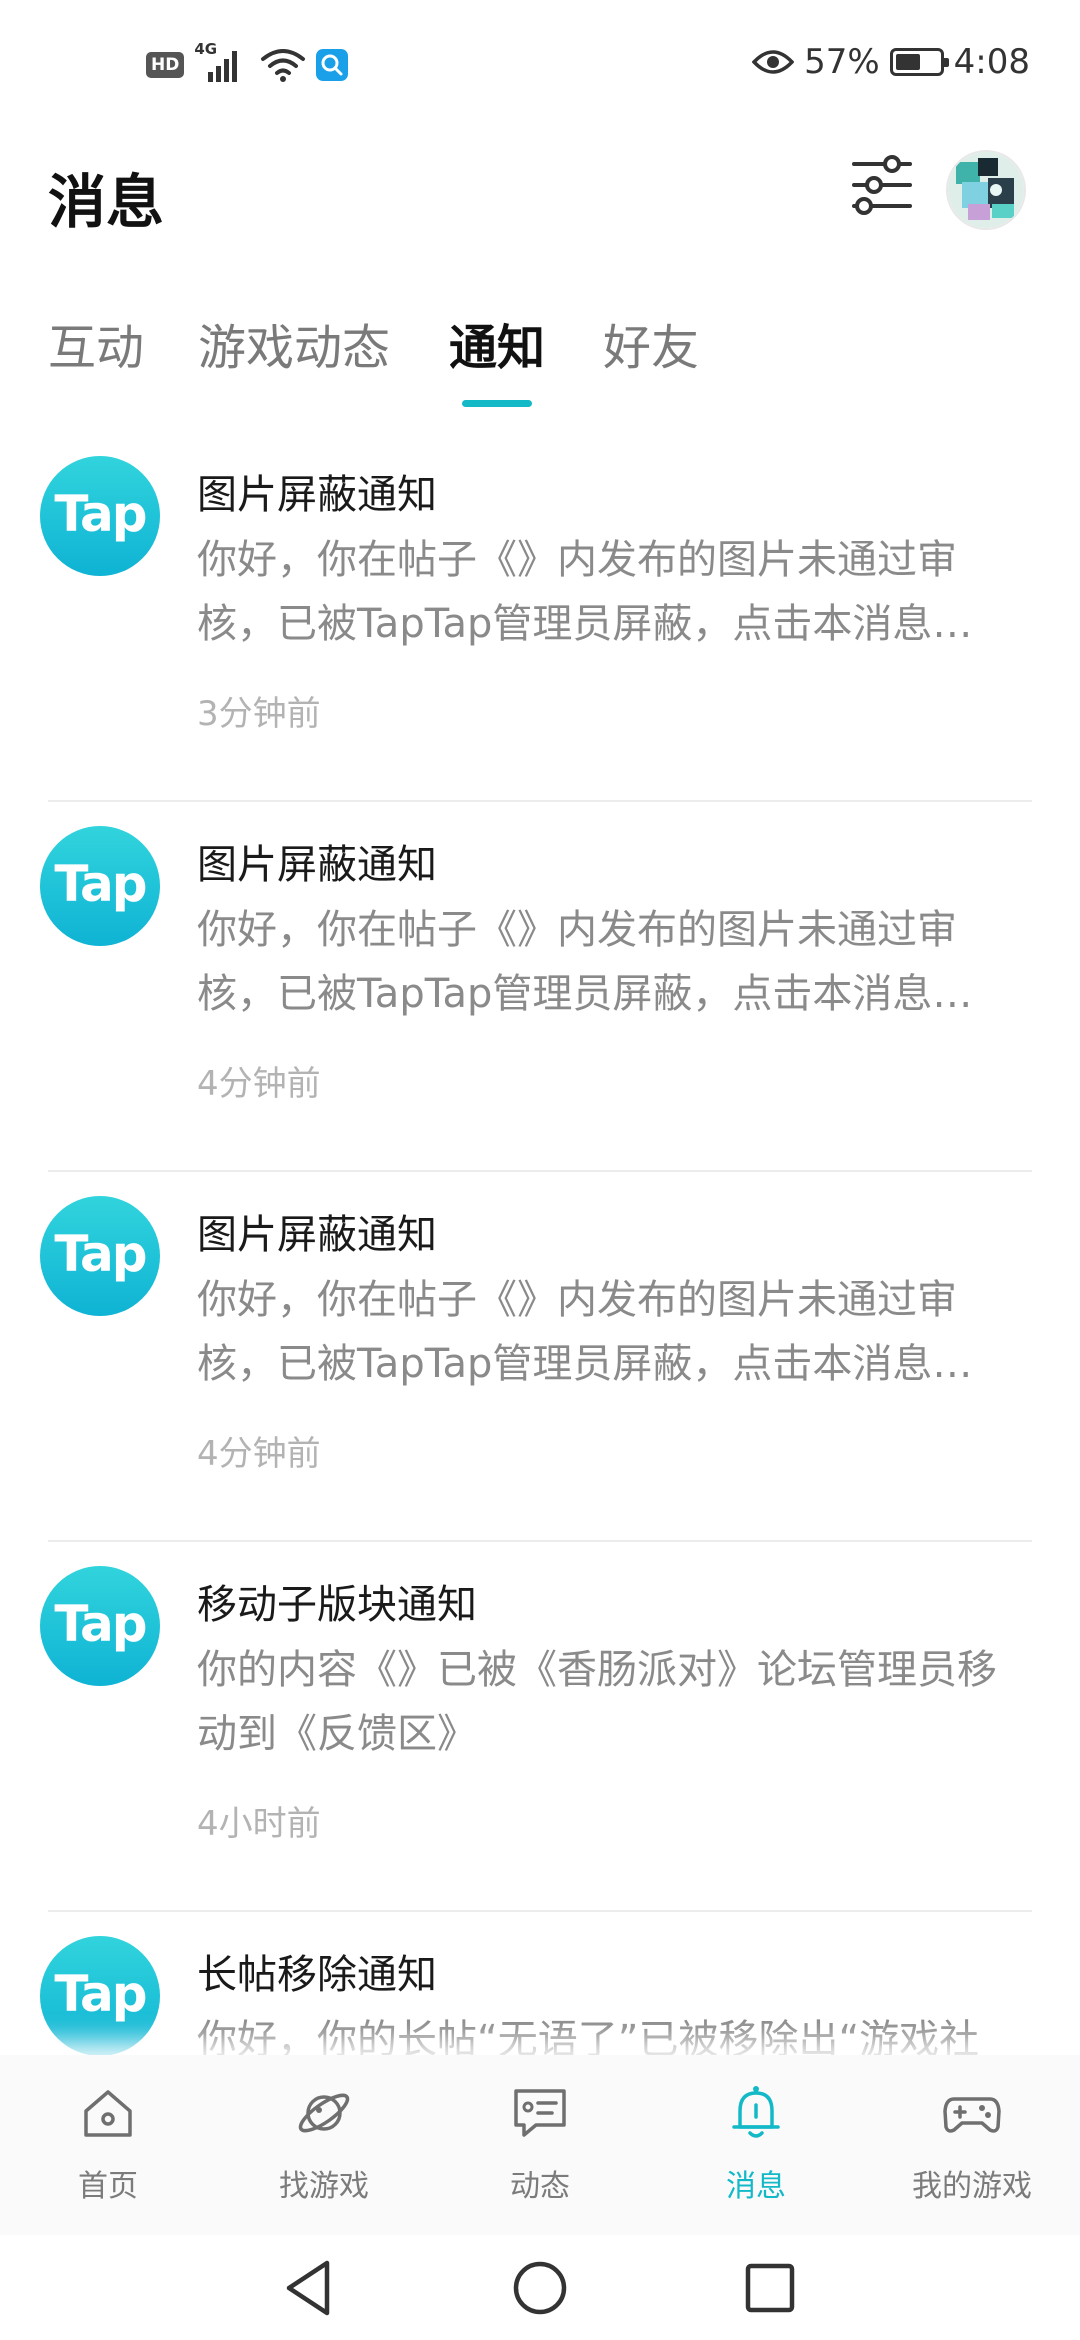  I want to click on back-icon, so click(310, 2288).